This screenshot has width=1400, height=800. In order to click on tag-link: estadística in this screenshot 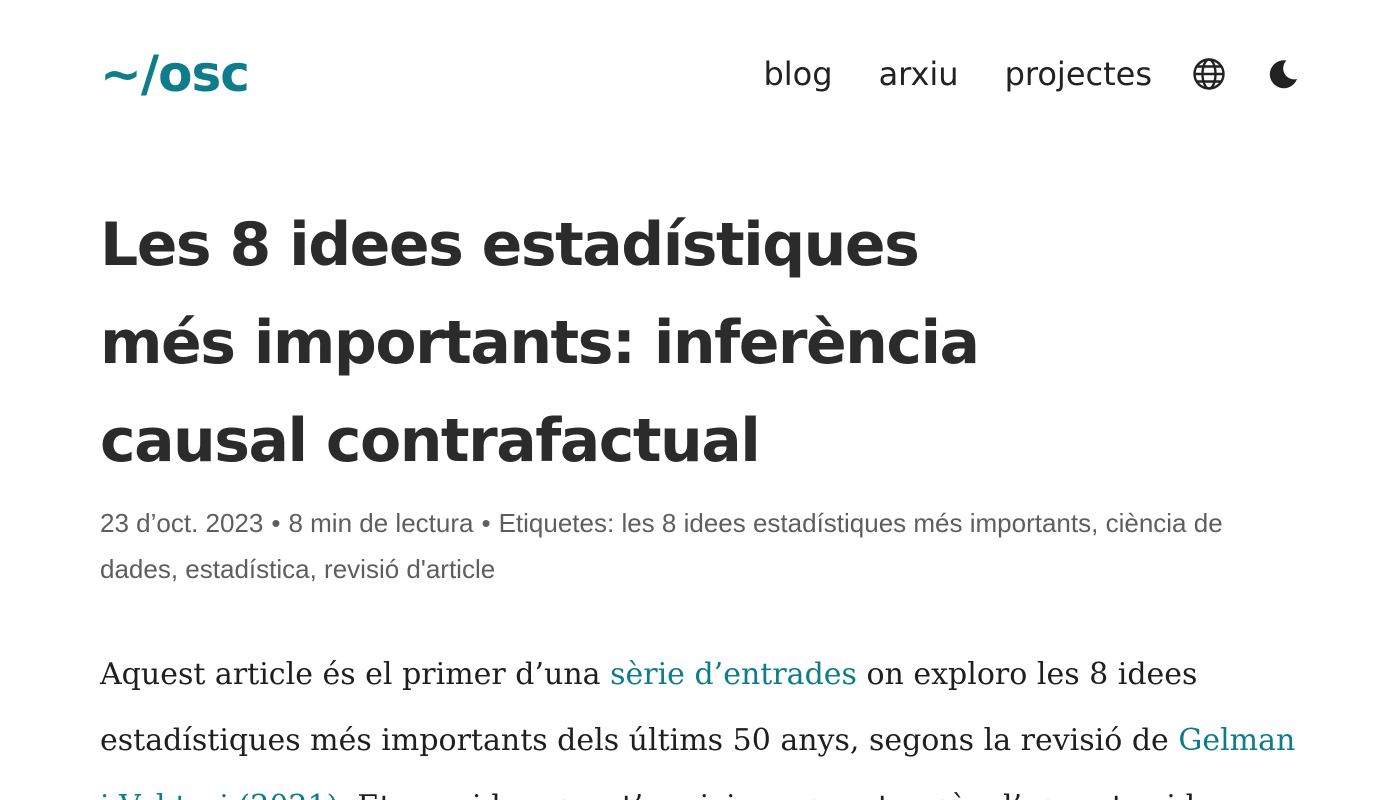, I will do `click(247, 569)`.